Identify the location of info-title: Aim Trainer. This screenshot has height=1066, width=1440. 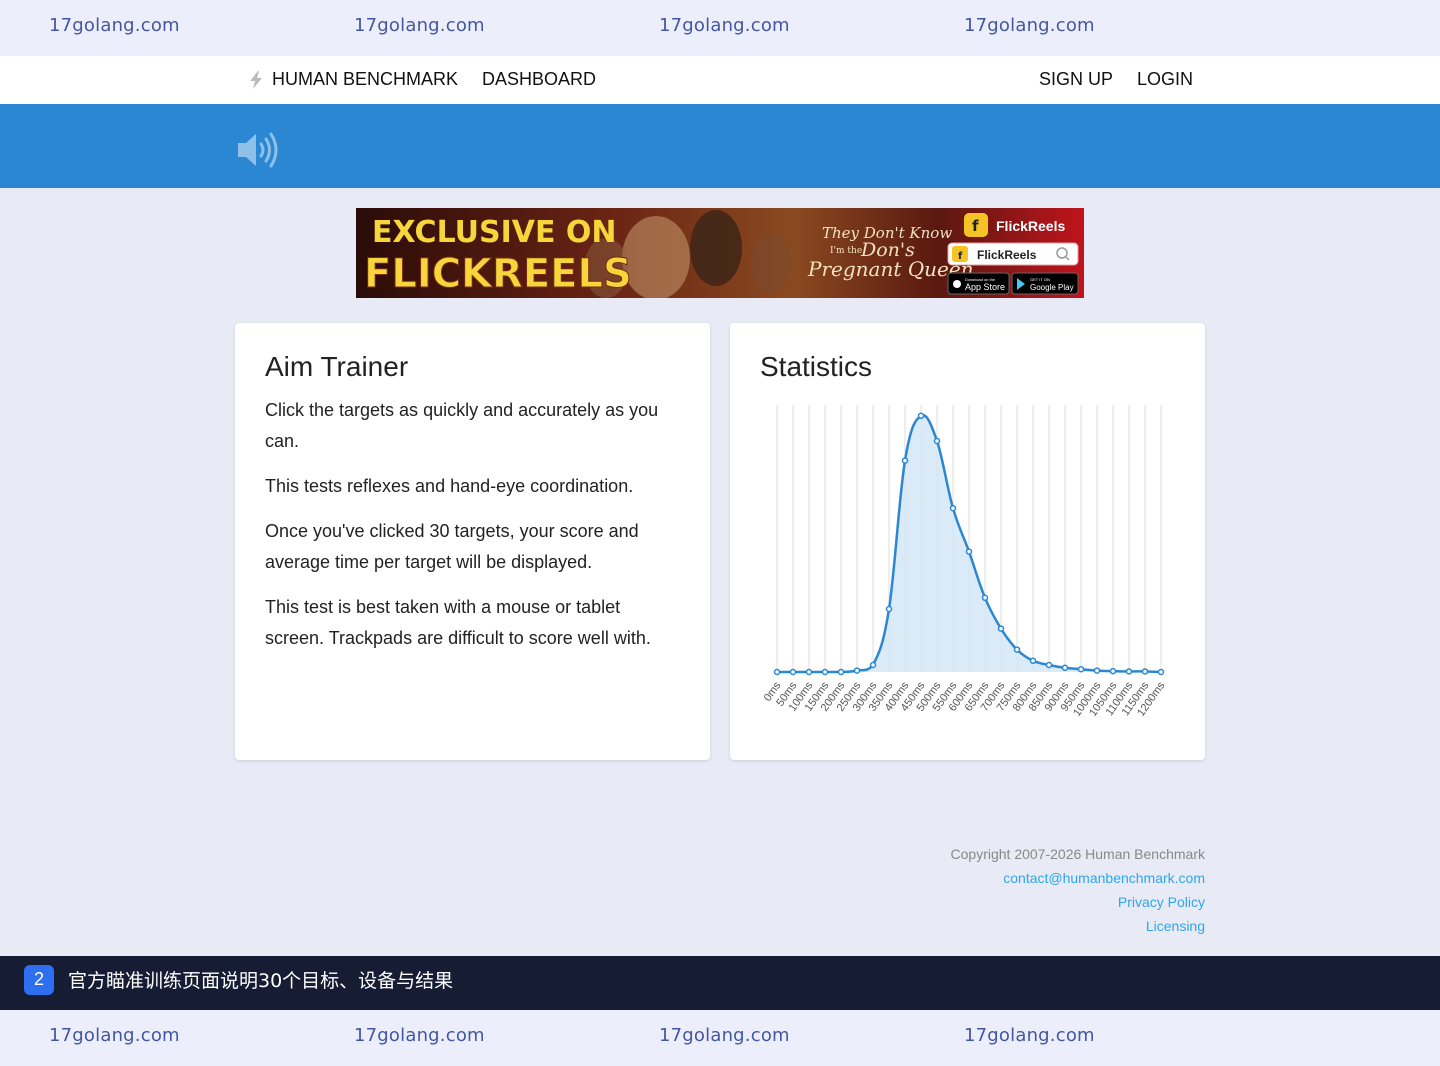
(337, 366).